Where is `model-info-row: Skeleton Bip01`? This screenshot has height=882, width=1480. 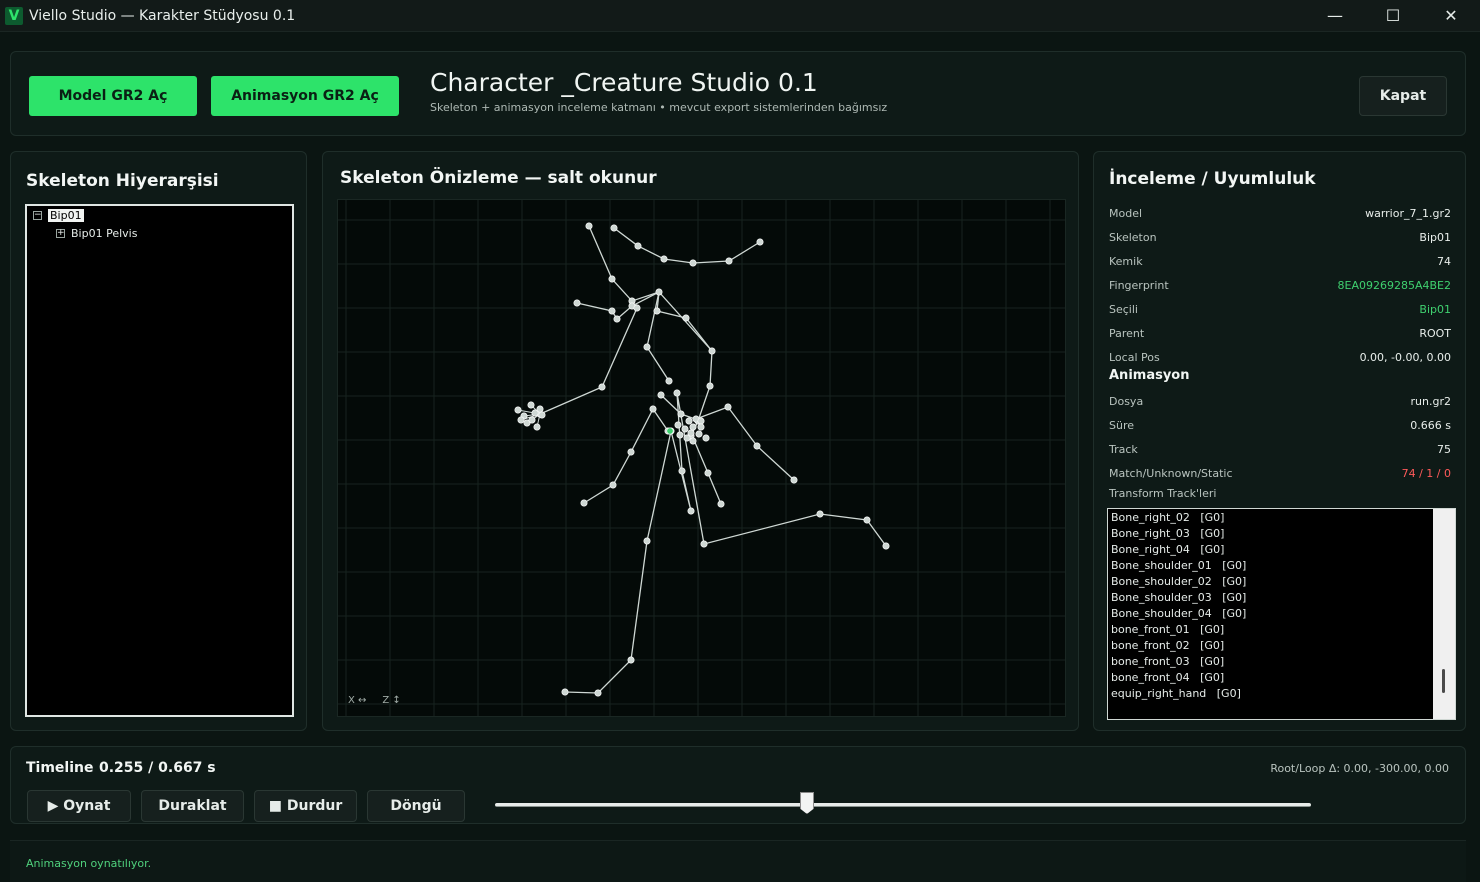
model-info-row: Skeleton Bip01 is located at coordinates (1280, 237).